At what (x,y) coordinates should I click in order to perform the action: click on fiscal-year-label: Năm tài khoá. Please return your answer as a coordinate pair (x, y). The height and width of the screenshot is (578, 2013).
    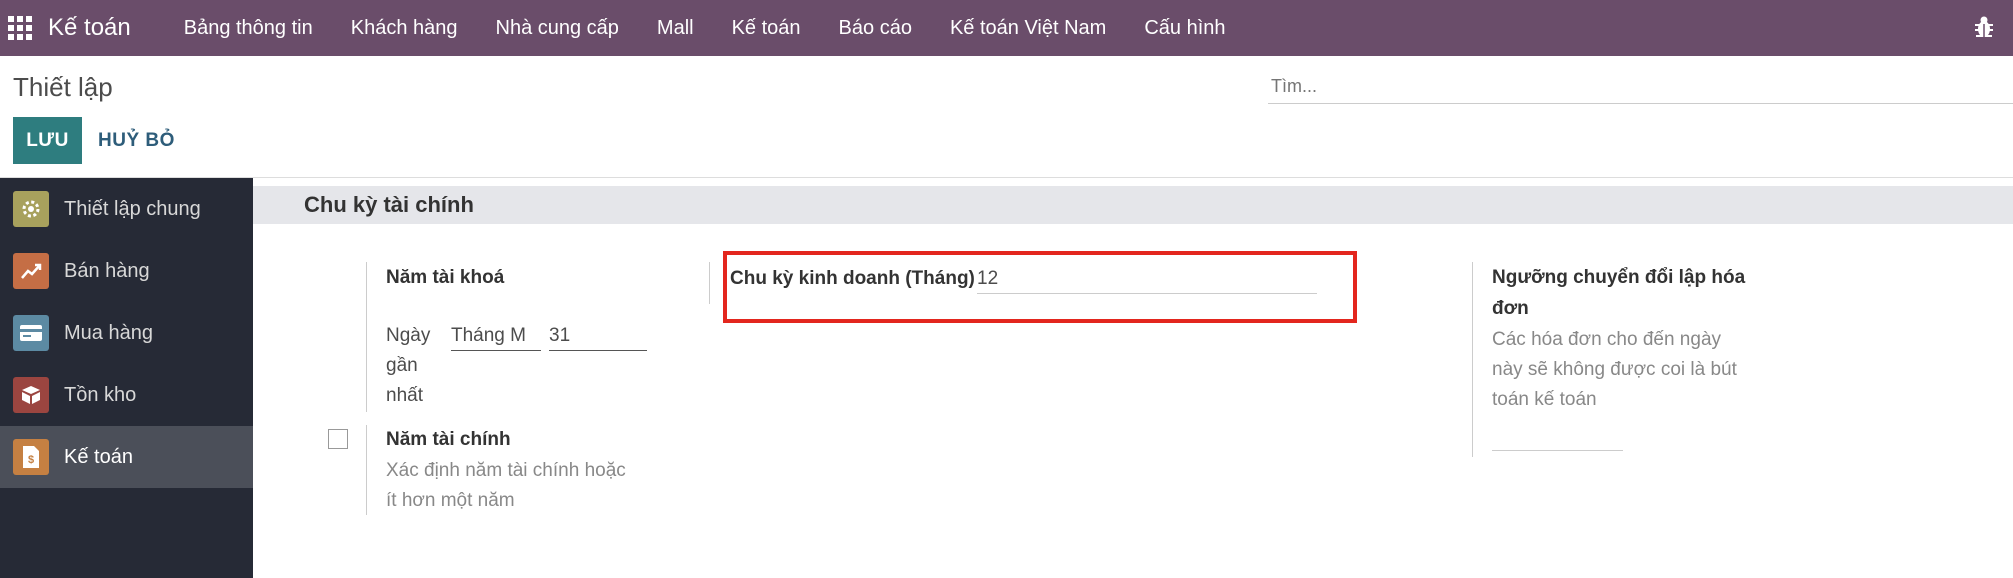
    Looking at the image, I should click on (445, 277).